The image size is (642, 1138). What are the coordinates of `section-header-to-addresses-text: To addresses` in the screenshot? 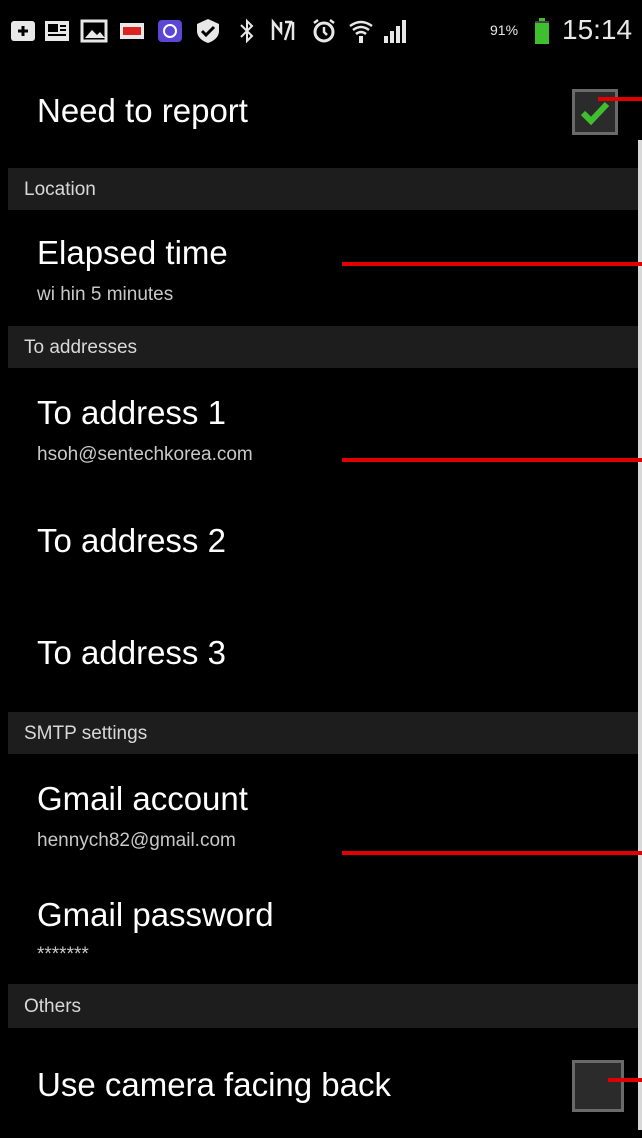 It's located at (81, 347).